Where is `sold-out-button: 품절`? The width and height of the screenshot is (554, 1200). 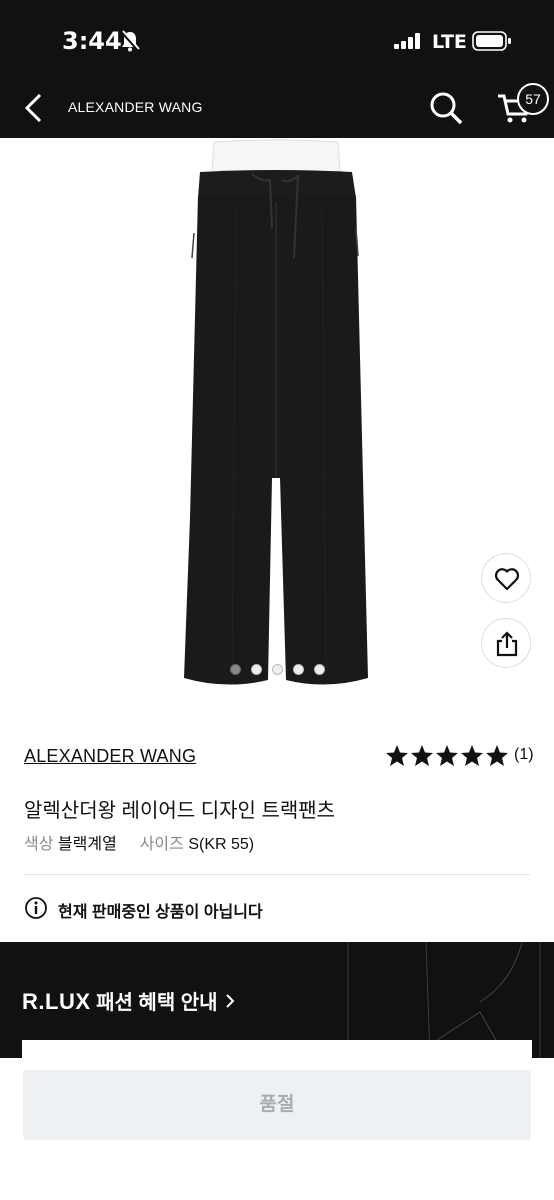
sold-out-button: 품절 is located at coordinates (277, 1105).